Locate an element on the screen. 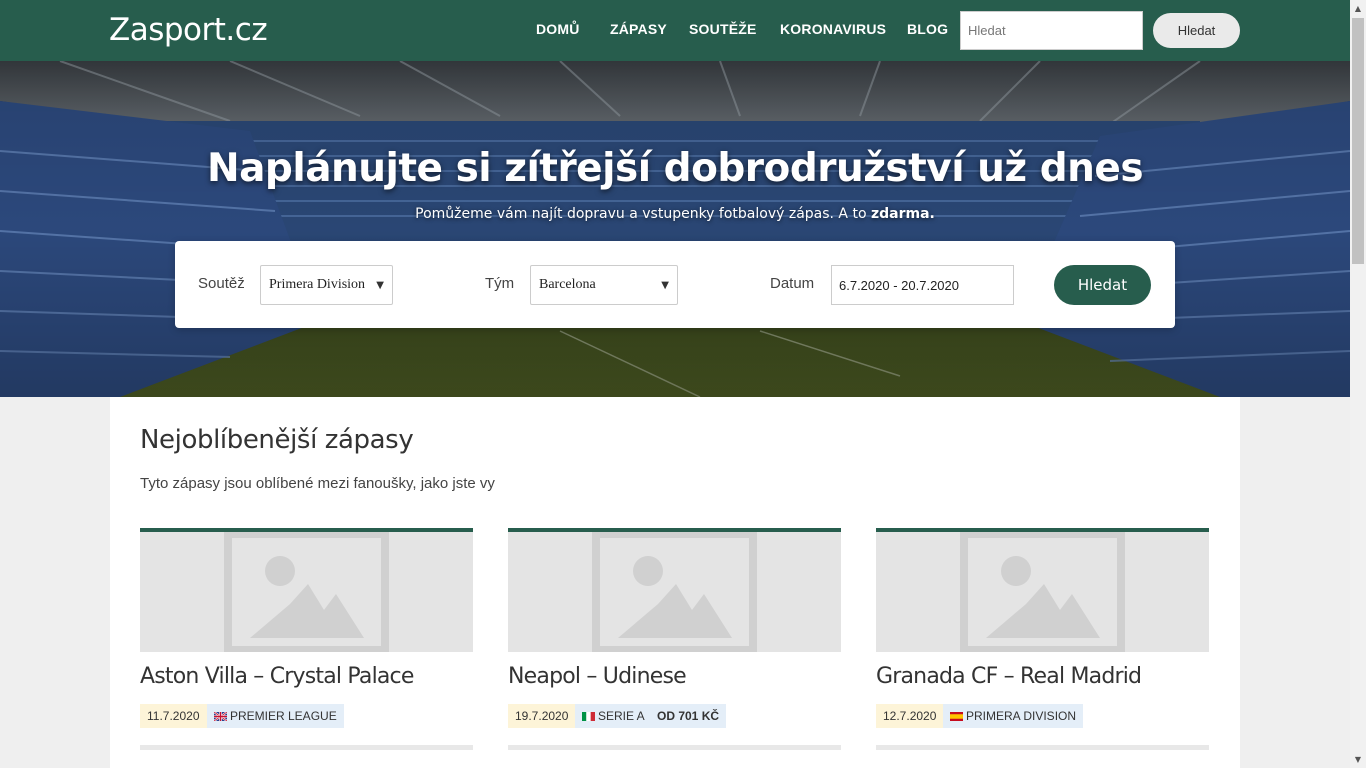  competition-badge-label: PREMIER LEAGUE is located at coordinates (283, 716).